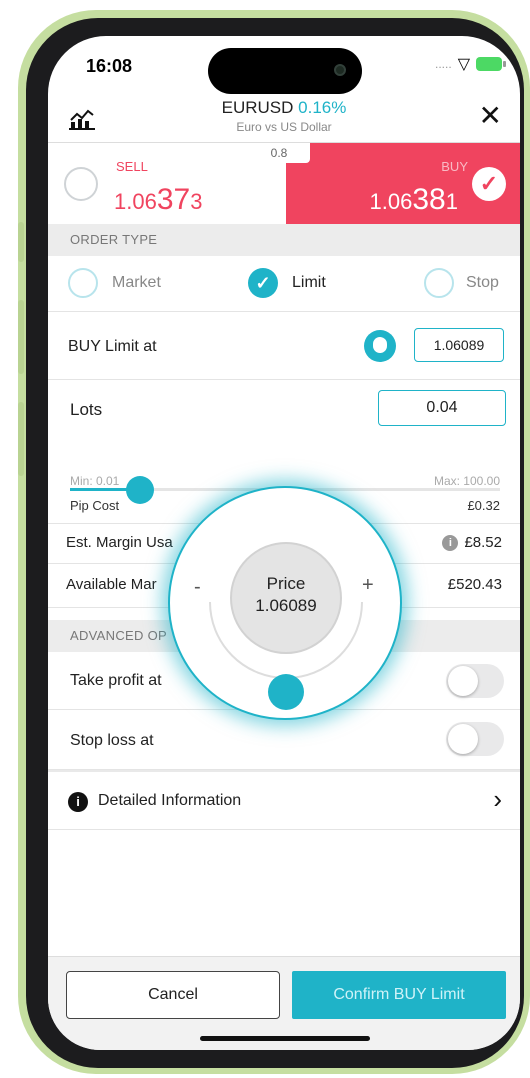  I want to click on chevron-right-icon: ›, so click(497, 799).